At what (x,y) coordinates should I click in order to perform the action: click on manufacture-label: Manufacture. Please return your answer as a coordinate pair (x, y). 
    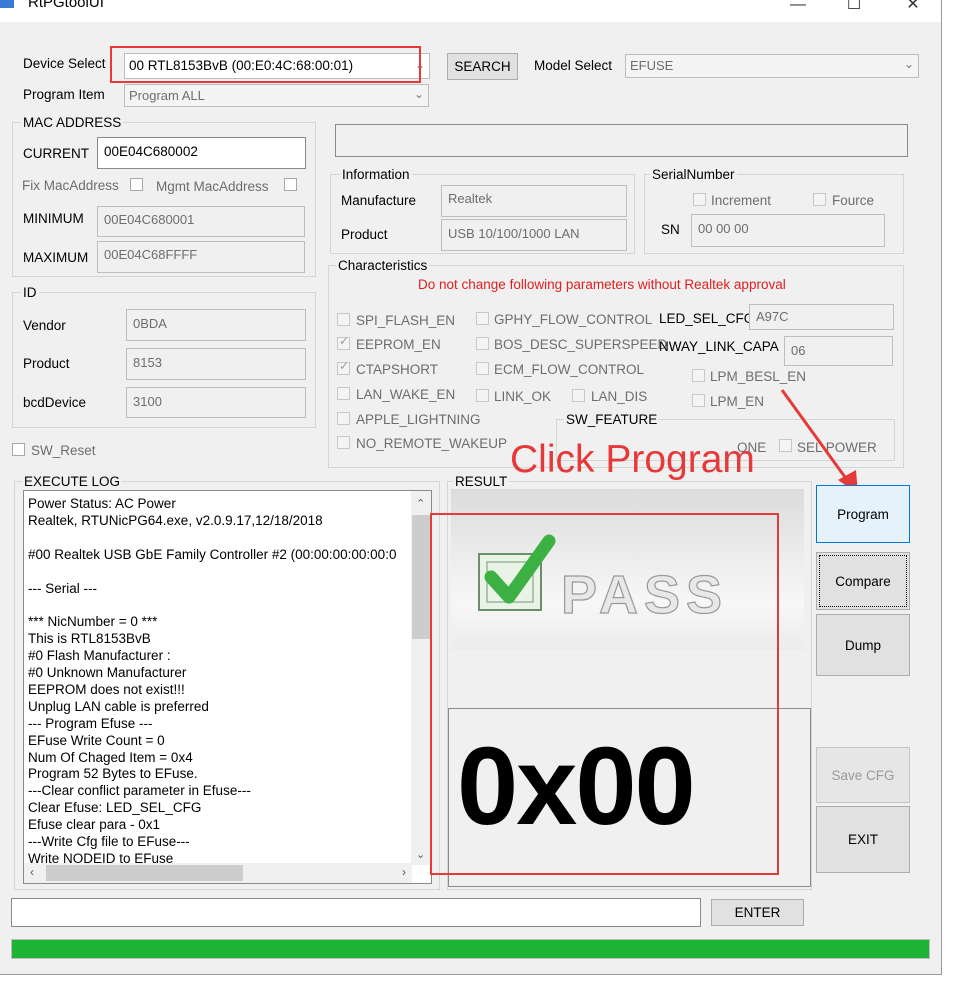
    Looking at the image, I should click on (379, 200).